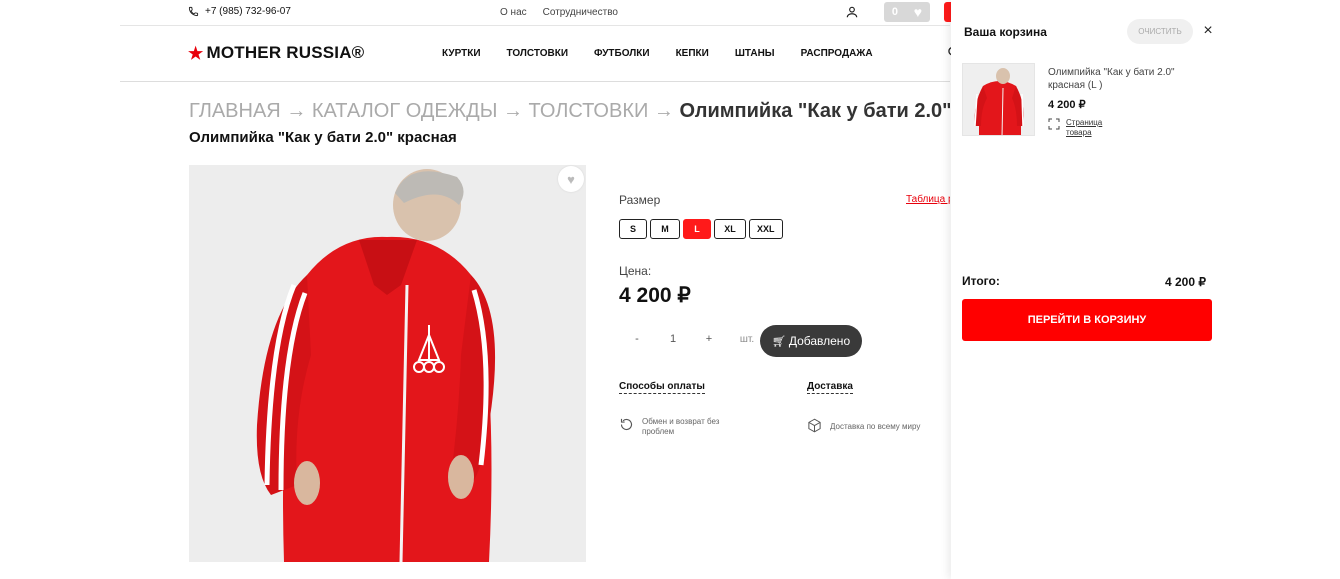 The width and height of the screenshot is (1340, 579). I want to click on total-value: 4 200 ₽, so click(1185, 282).